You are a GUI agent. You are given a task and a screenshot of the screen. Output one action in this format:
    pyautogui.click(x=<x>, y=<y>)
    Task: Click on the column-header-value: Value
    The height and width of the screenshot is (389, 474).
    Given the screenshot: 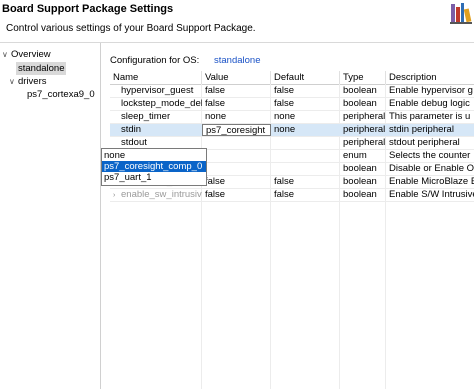 What is the action you would take?
    pyautogui.click(x=236, y=77)
    